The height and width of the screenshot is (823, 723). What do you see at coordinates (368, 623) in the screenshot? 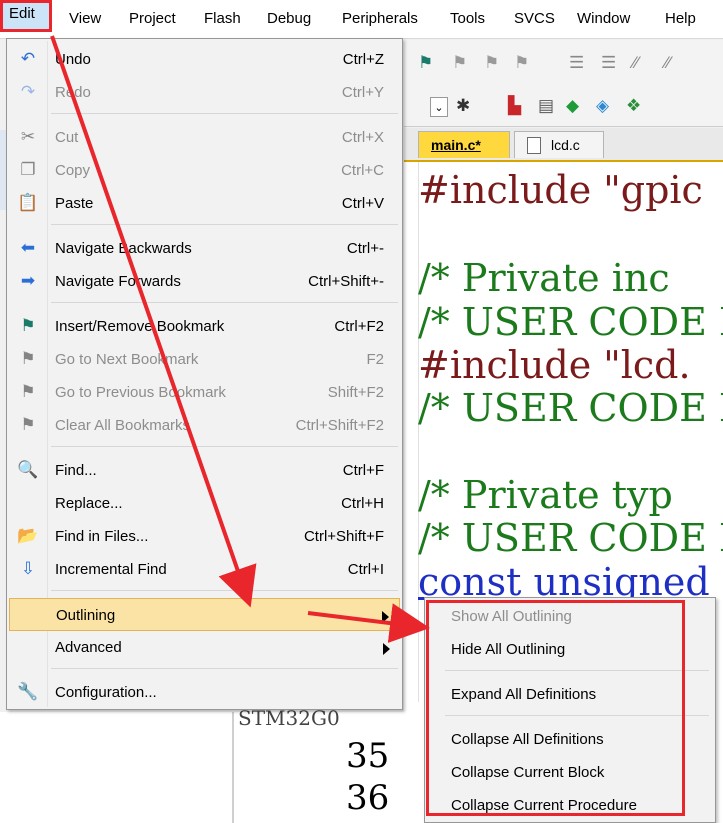
I see `annotation-arrow` at bounding box center [368, 623].